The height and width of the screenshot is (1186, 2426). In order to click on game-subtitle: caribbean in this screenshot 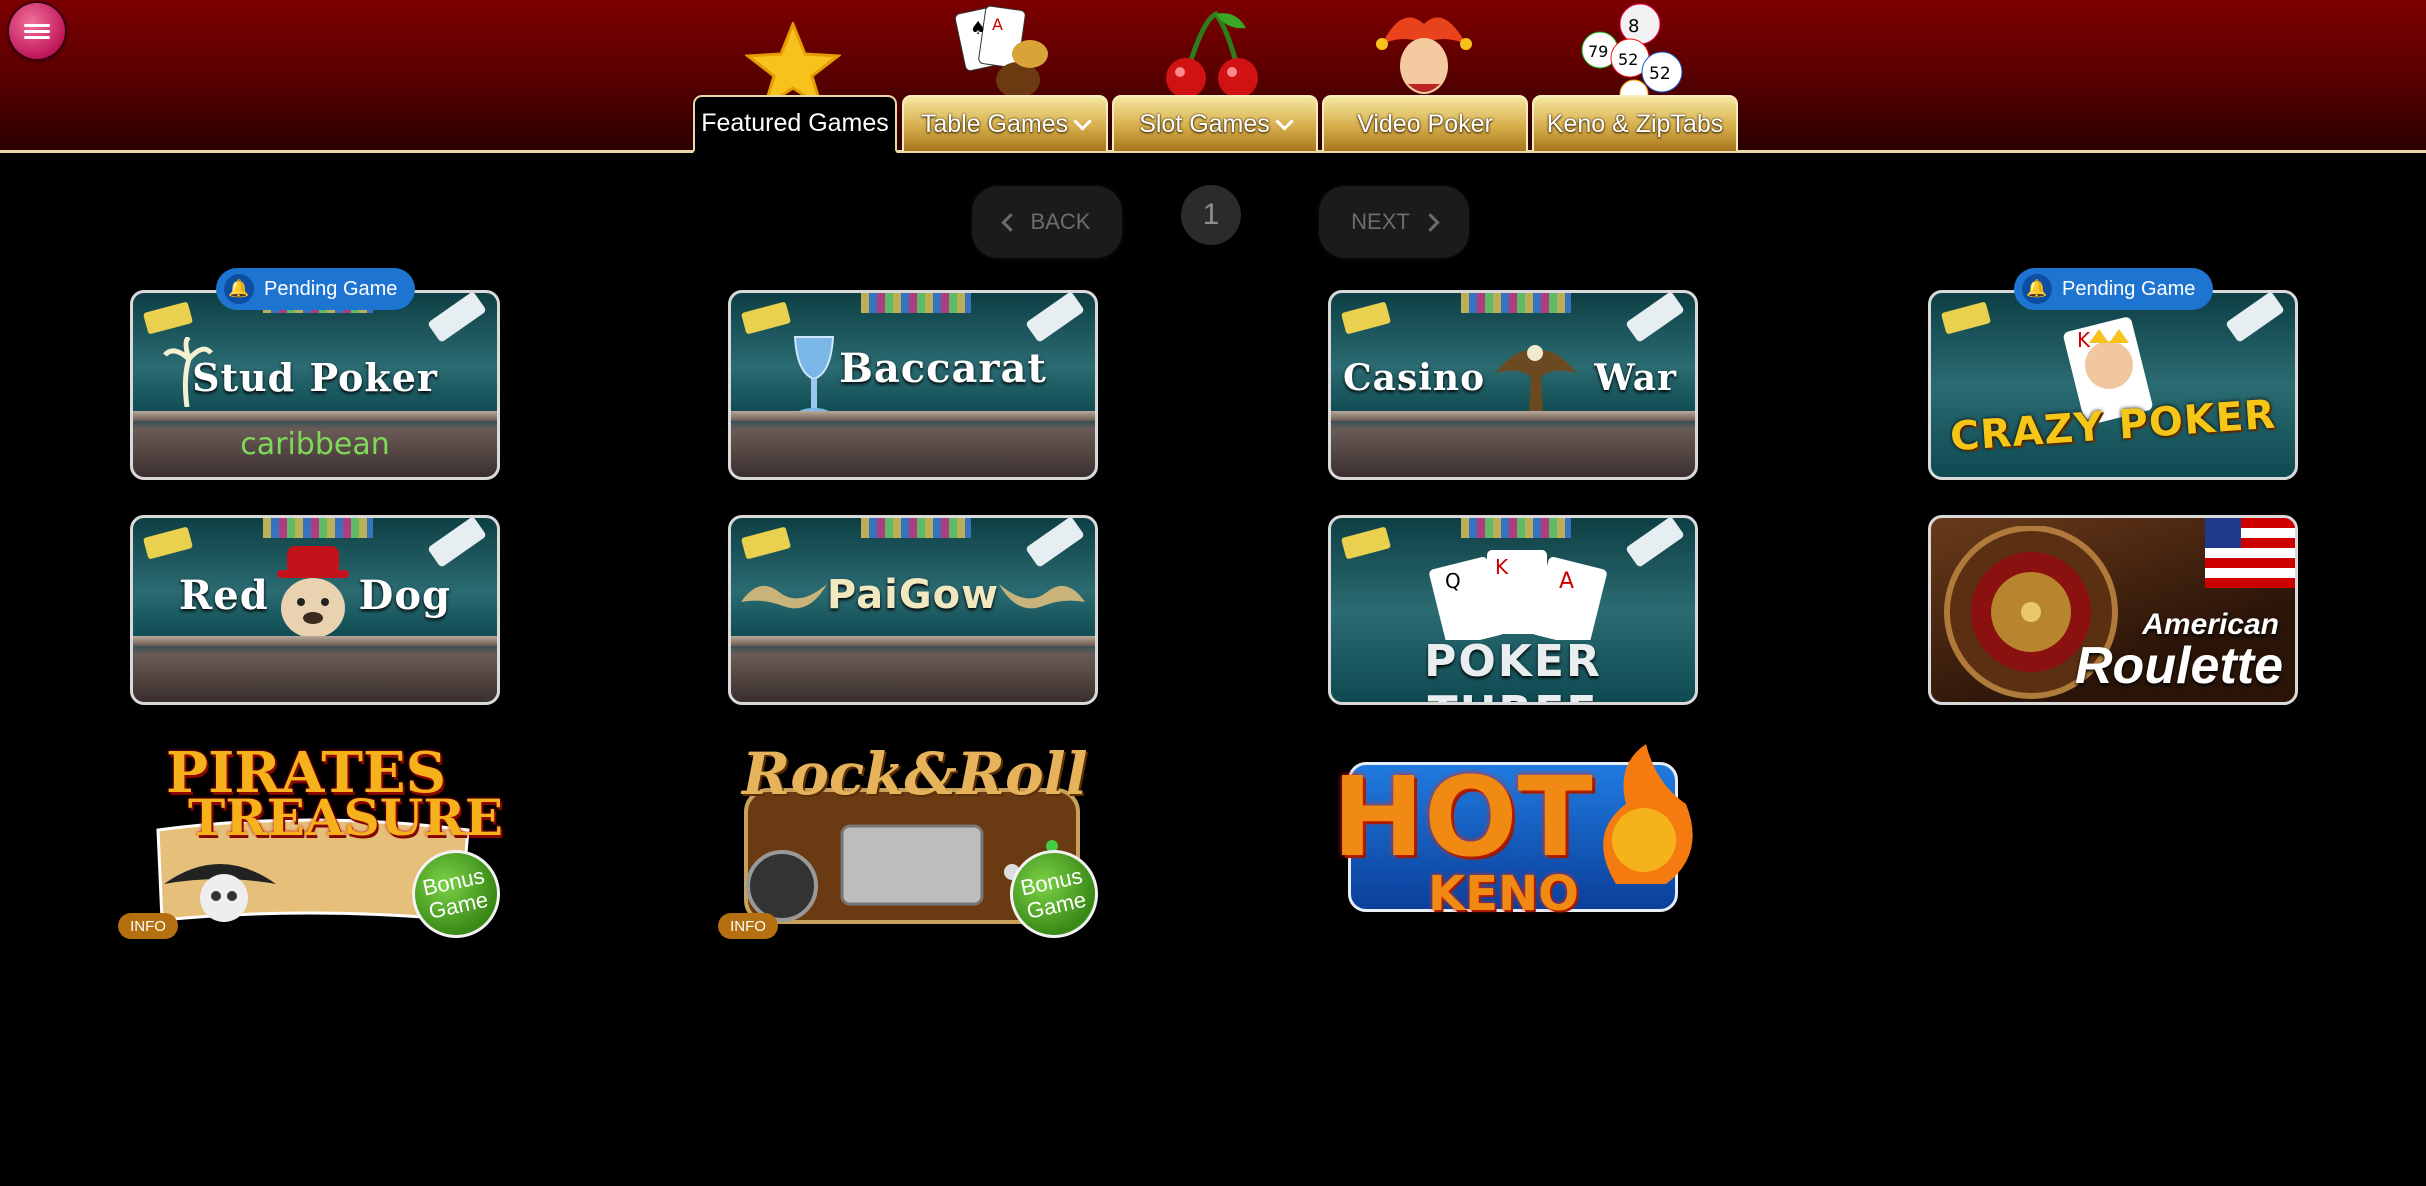, I will do `click(315, 444)`.